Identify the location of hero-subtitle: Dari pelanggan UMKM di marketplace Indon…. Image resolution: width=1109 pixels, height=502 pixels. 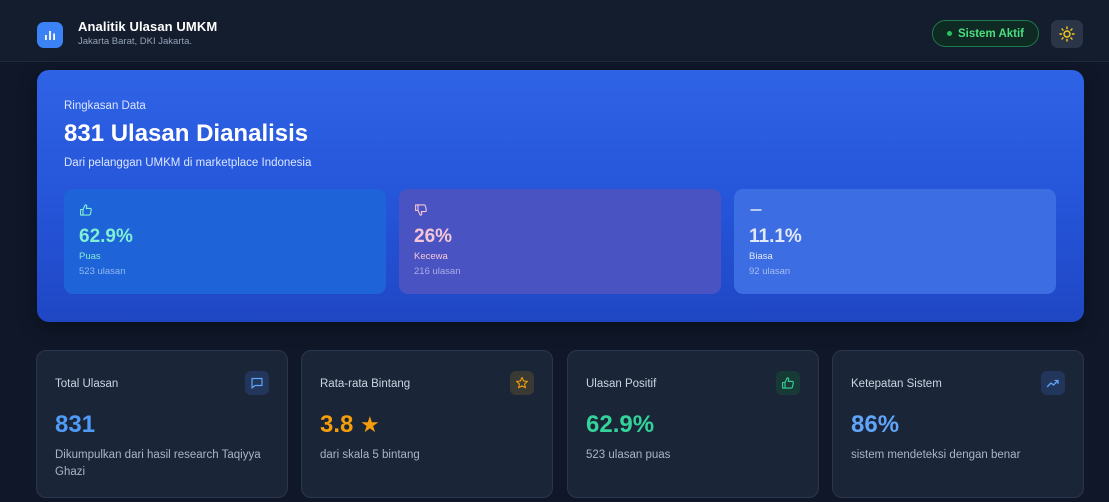
(188, 163).